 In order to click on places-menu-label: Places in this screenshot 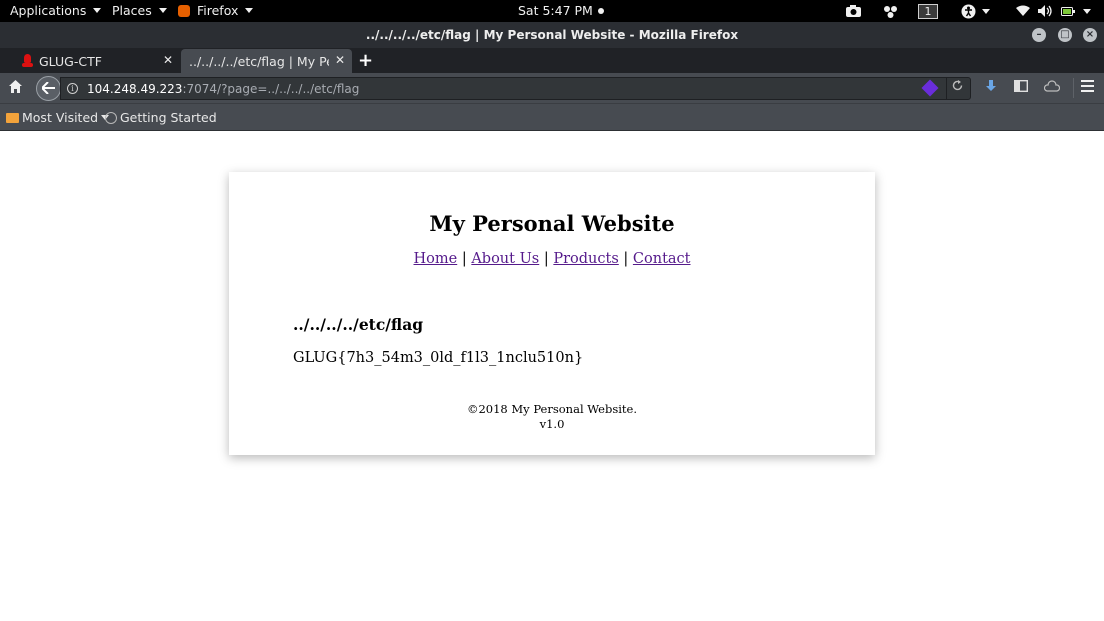, I will do `click(132, 10)`.